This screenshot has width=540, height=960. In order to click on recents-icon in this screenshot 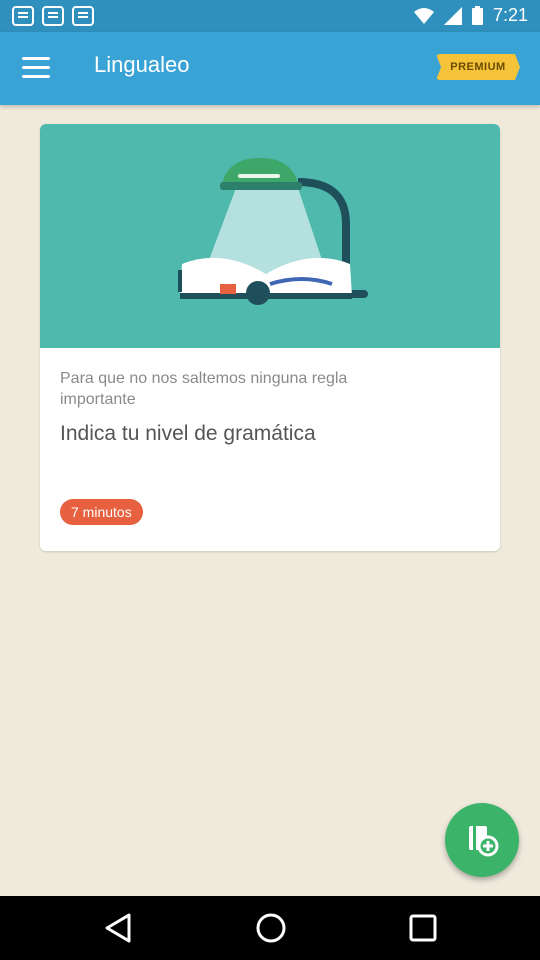, I will do `click(423, 928)`.